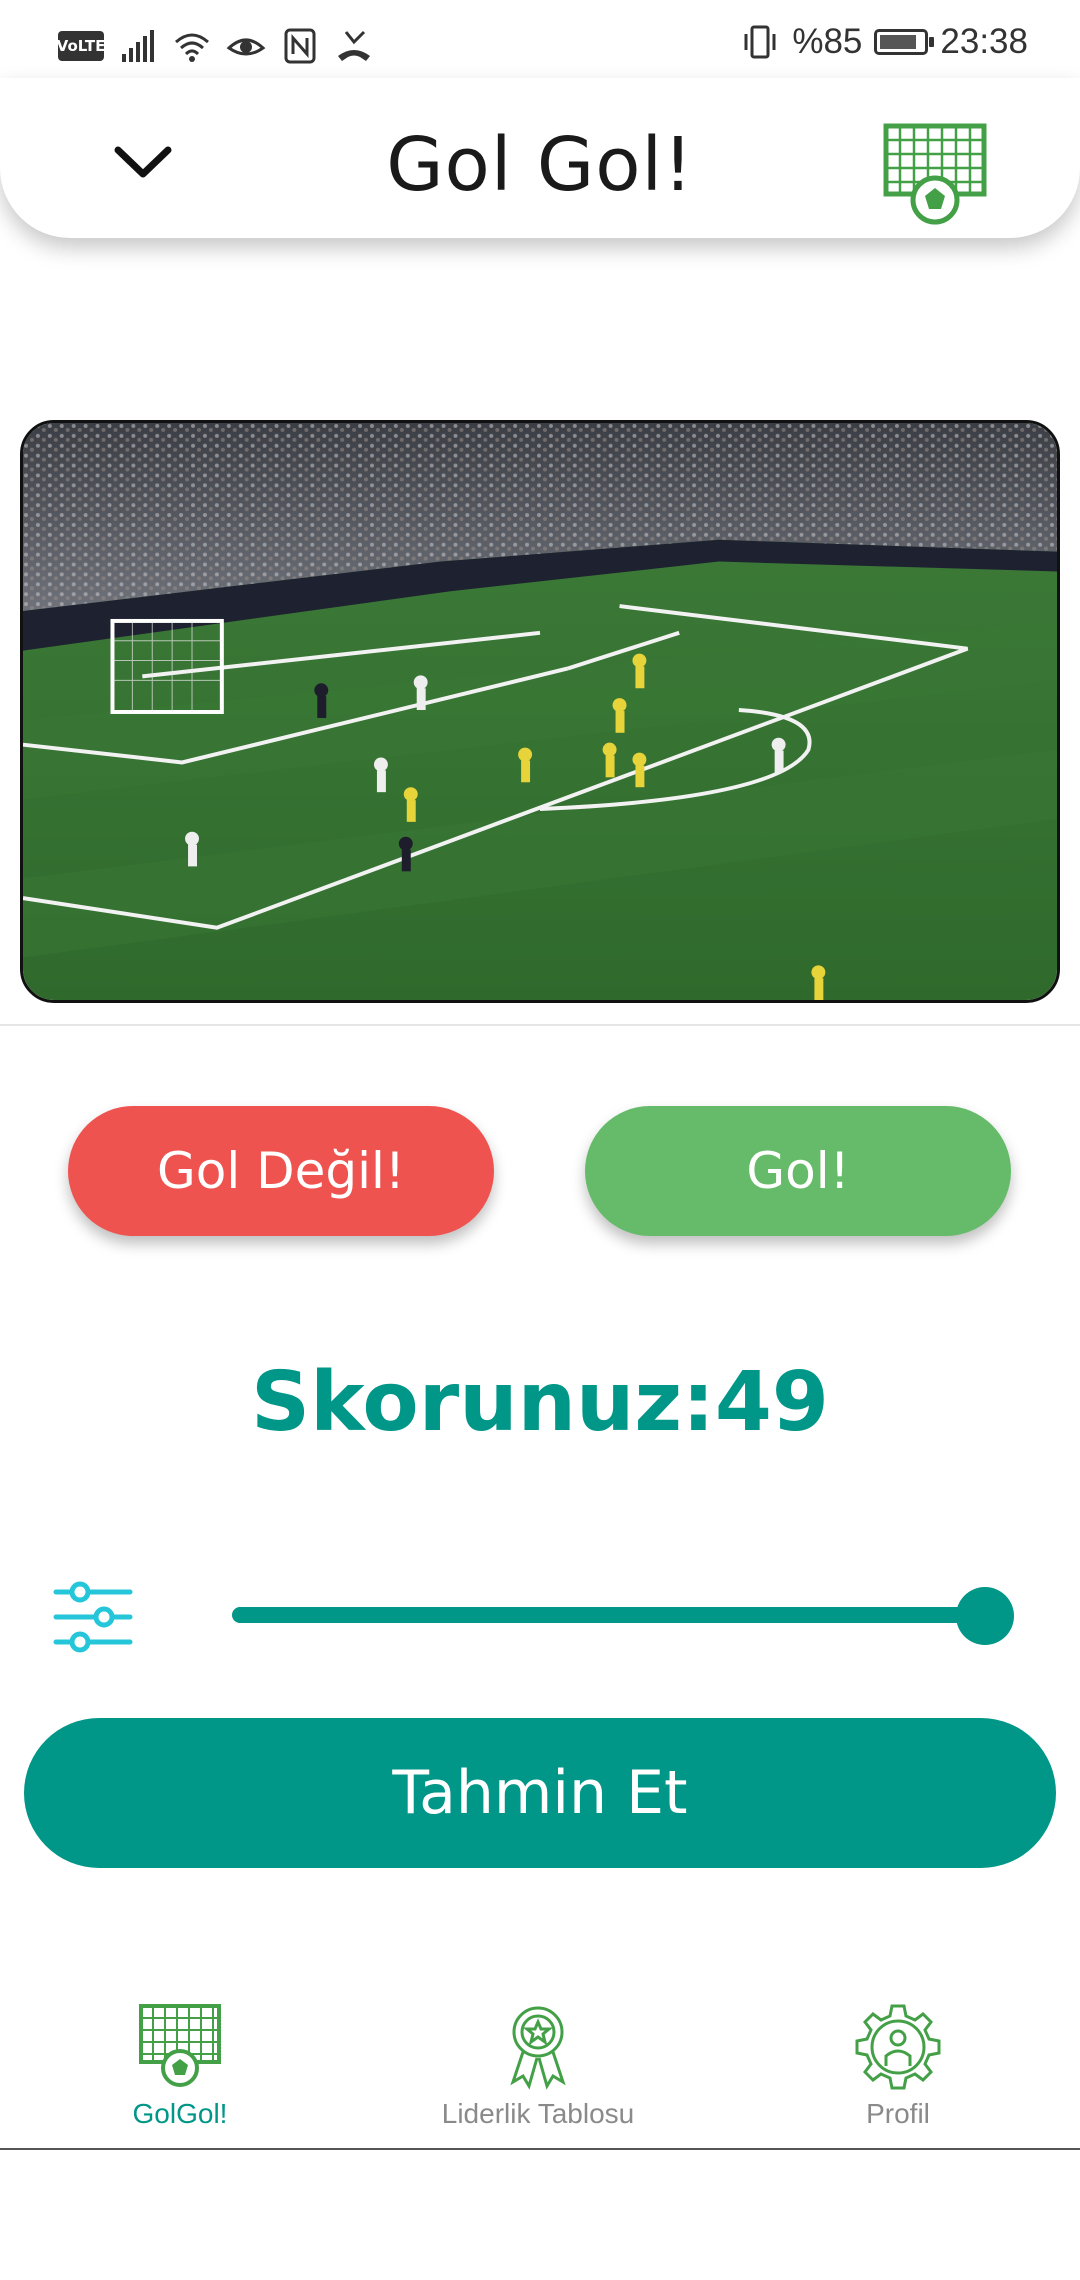  What do you see at coordinates (760, 42) in the screenshot?
I see `vibrate-icon` at bounding box center [760, 42].